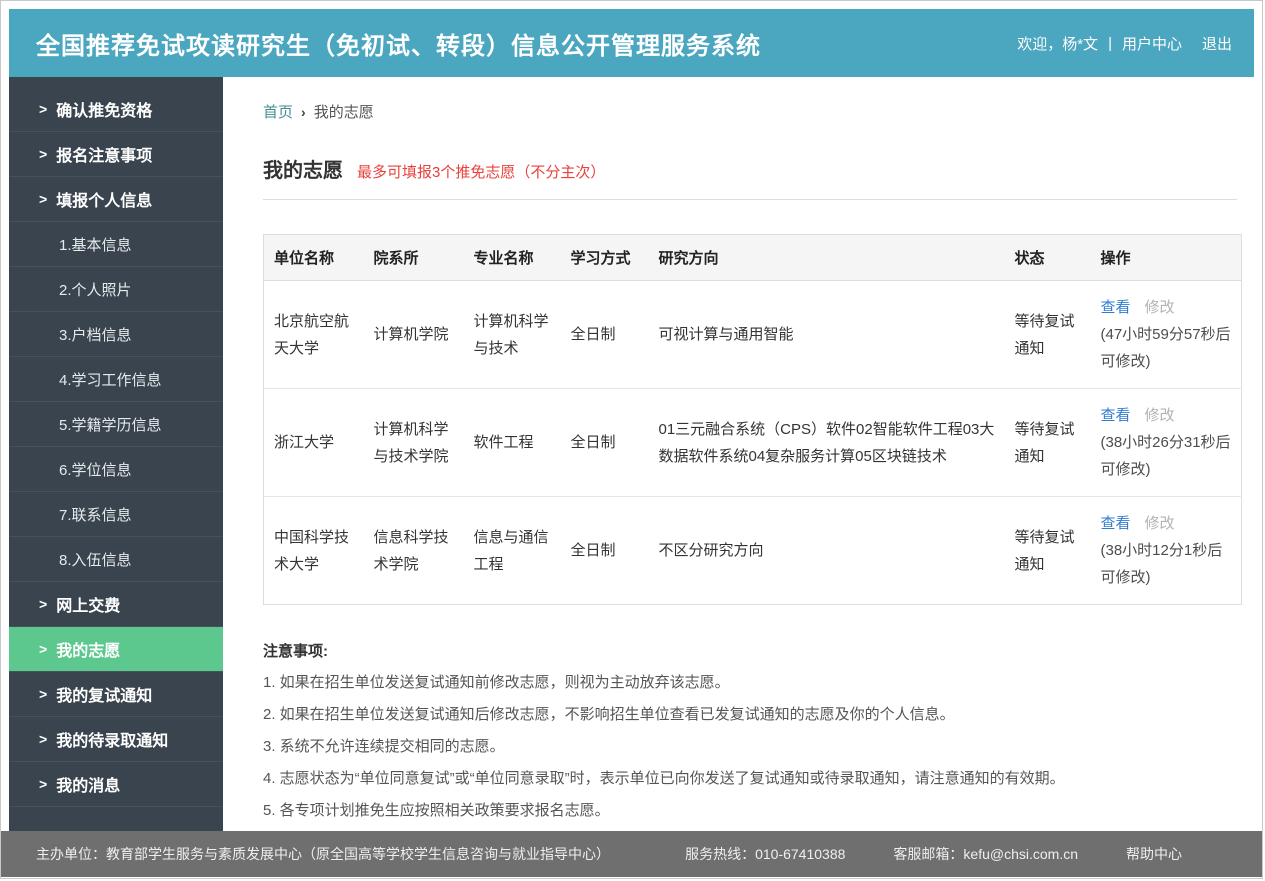 Image resolution: width=1265 pixels, height=881 pixels. I want to click on sidebar-item-label: 7.联系信息, so click(95, 515).